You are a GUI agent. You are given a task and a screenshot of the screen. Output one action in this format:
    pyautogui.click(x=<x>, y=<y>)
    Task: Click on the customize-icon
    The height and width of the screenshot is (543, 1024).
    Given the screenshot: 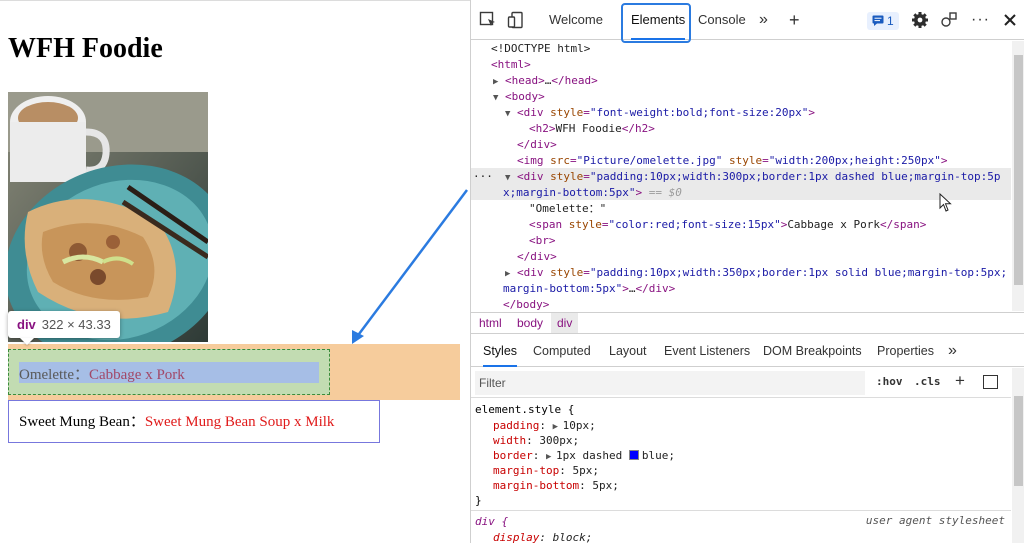 What is the action you would take?
    pyautogui.click(x=949, y=20)
    